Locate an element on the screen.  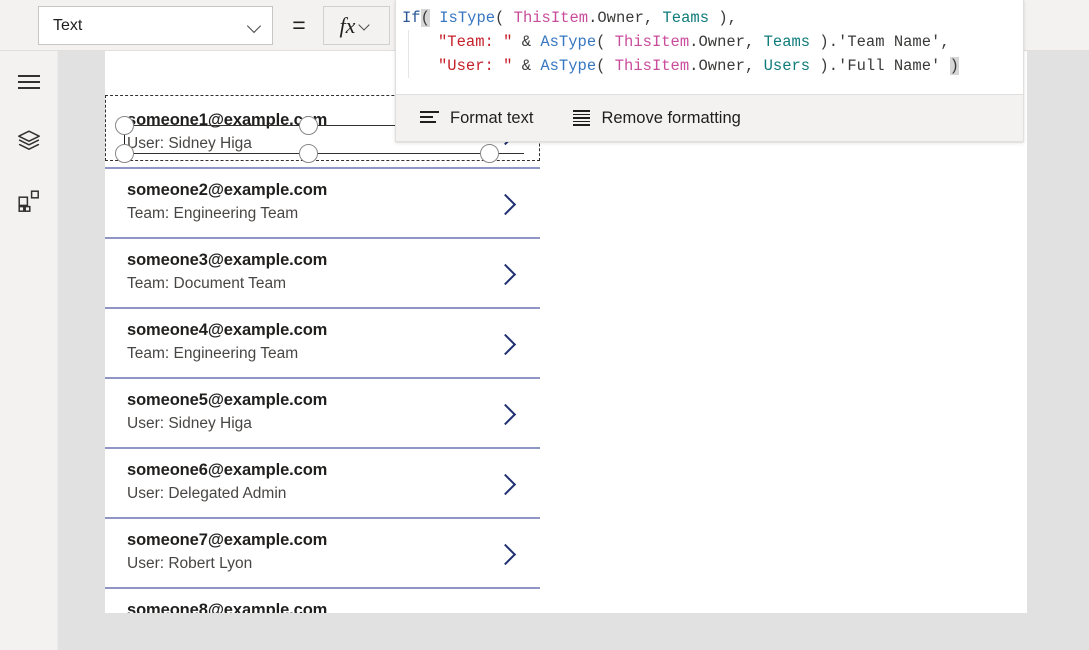
grid-components-icon is located at coordinates (28, 201).